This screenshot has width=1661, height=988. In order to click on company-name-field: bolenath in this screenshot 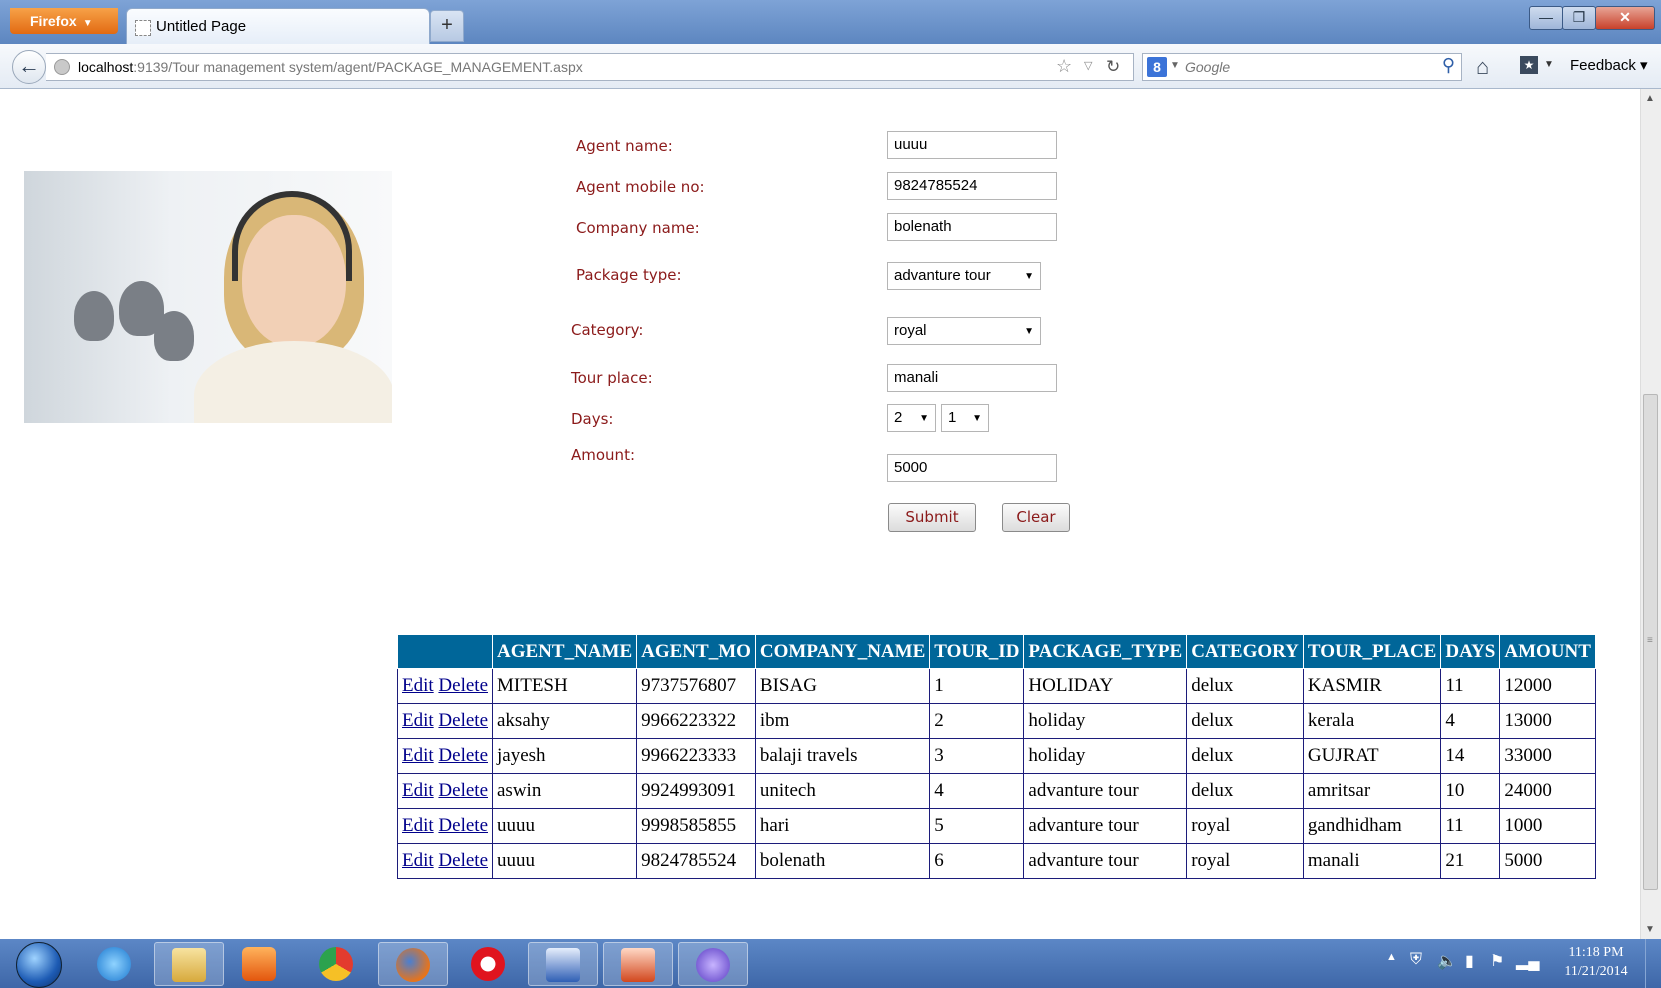, I will do `click(972, 227)`.